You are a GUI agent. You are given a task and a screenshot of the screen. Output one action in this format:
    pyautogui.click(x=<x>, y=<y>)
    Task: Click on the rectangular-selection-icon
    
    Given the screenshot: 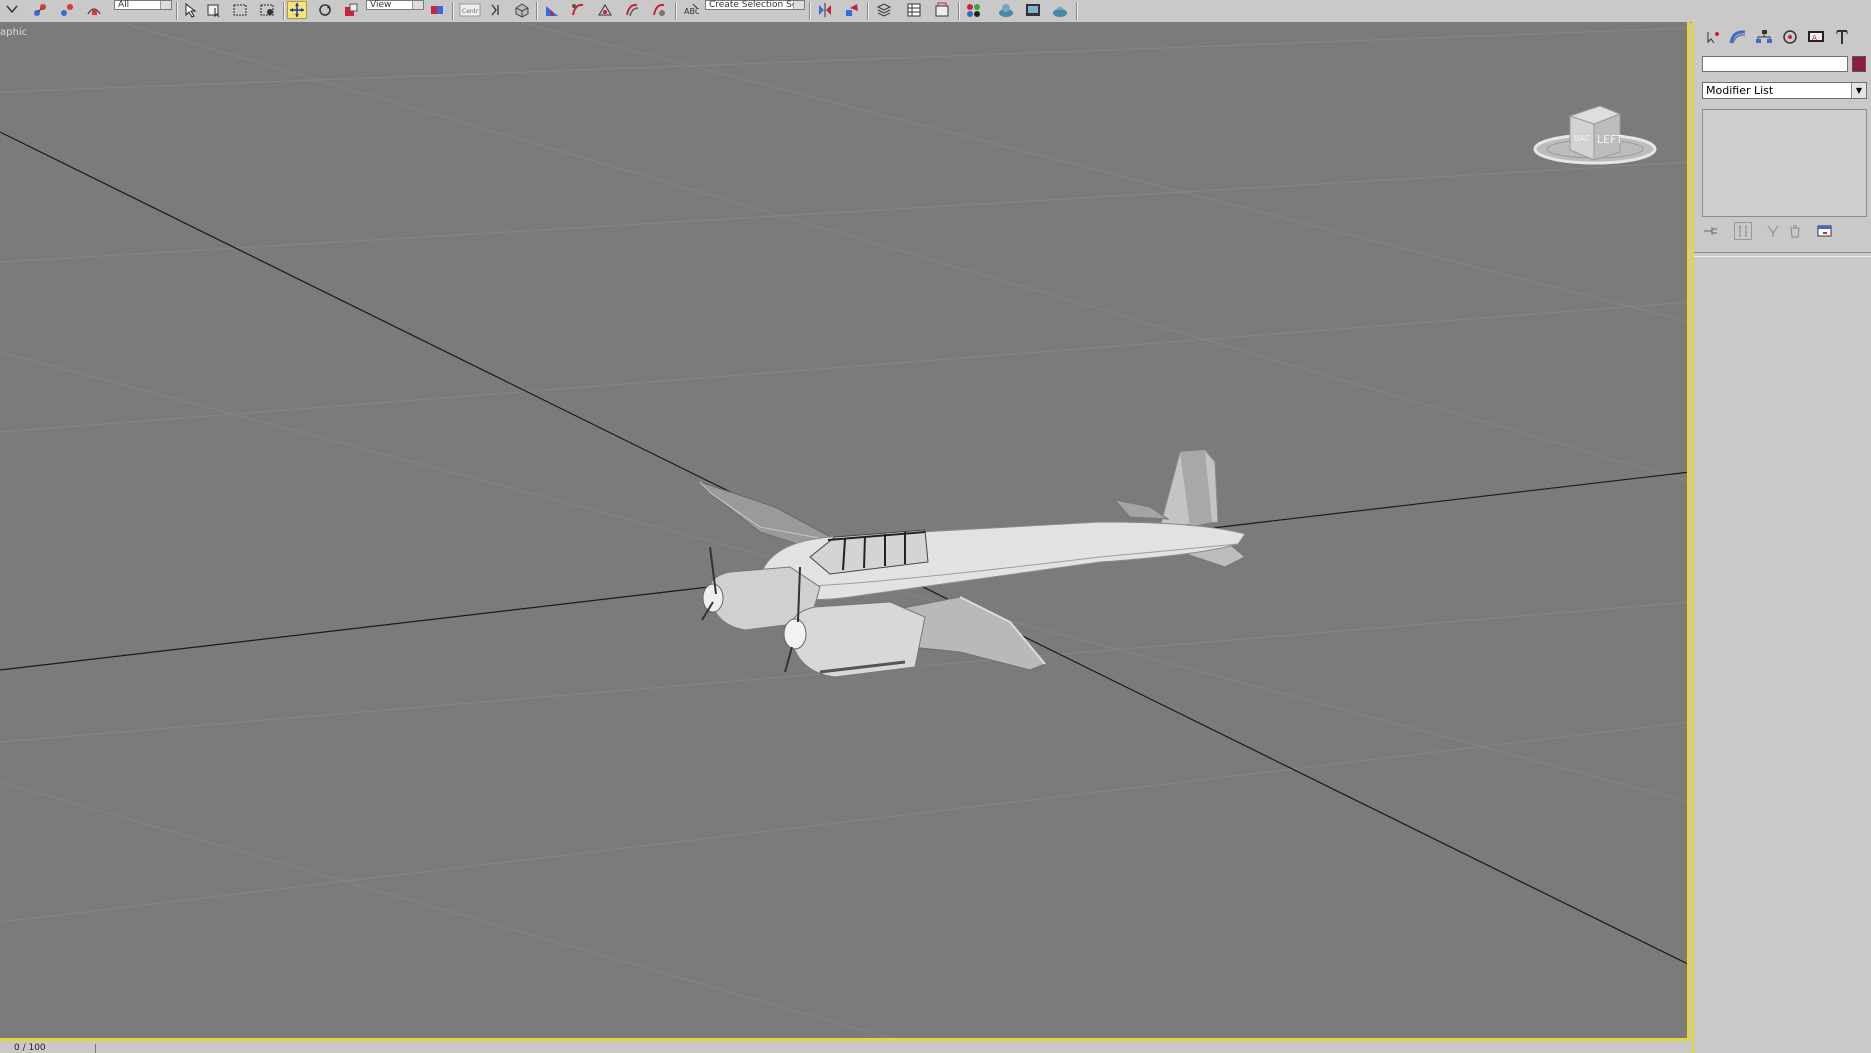 What is the action you would take?
    pyautogui.click(x=240, y=10)
    